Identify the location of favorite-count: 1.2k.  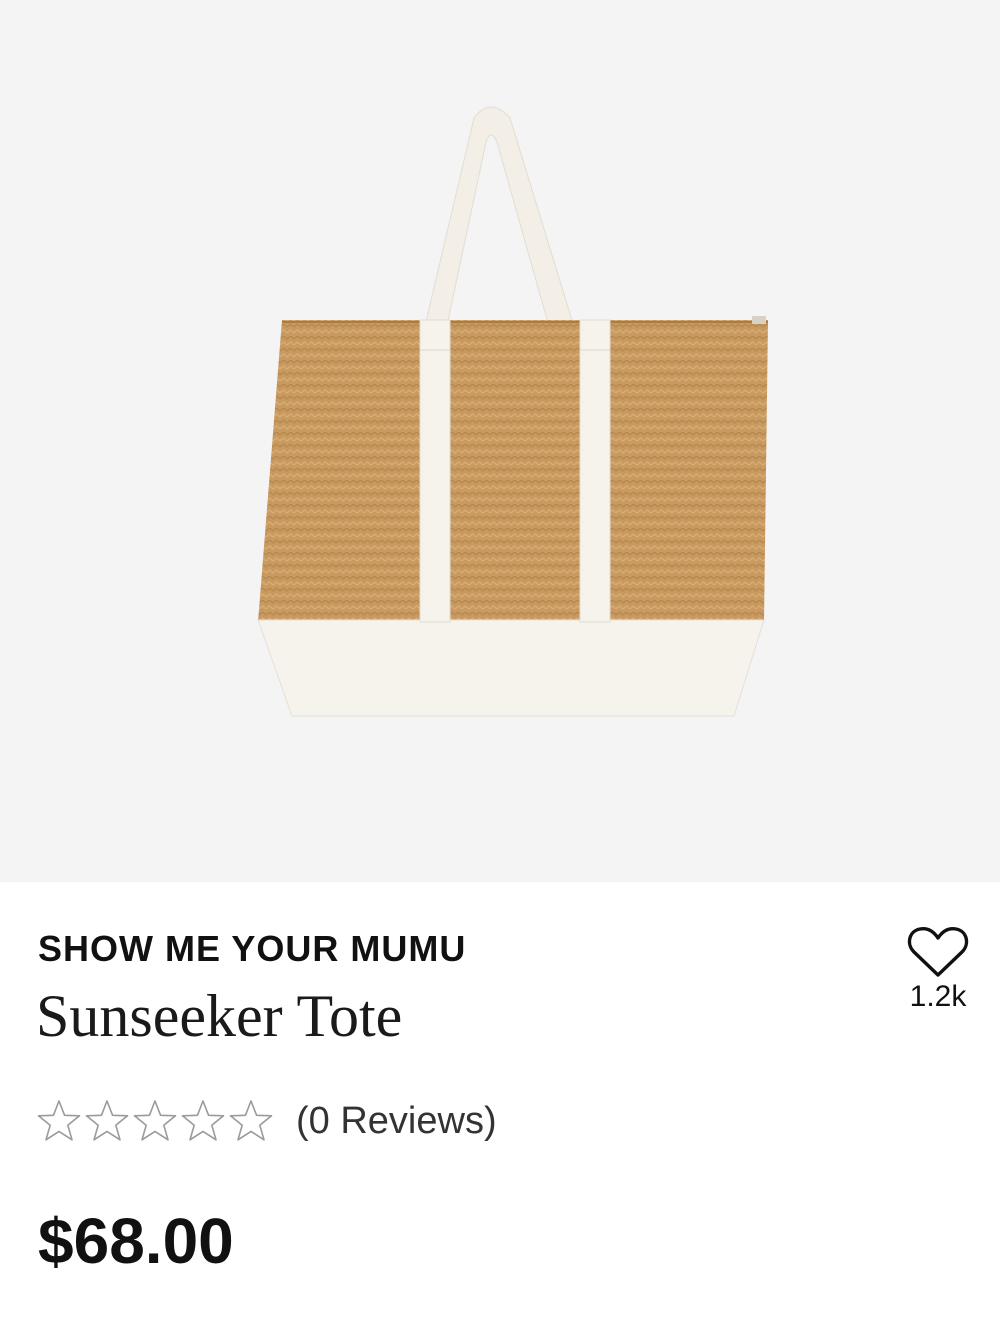
(938, 996).